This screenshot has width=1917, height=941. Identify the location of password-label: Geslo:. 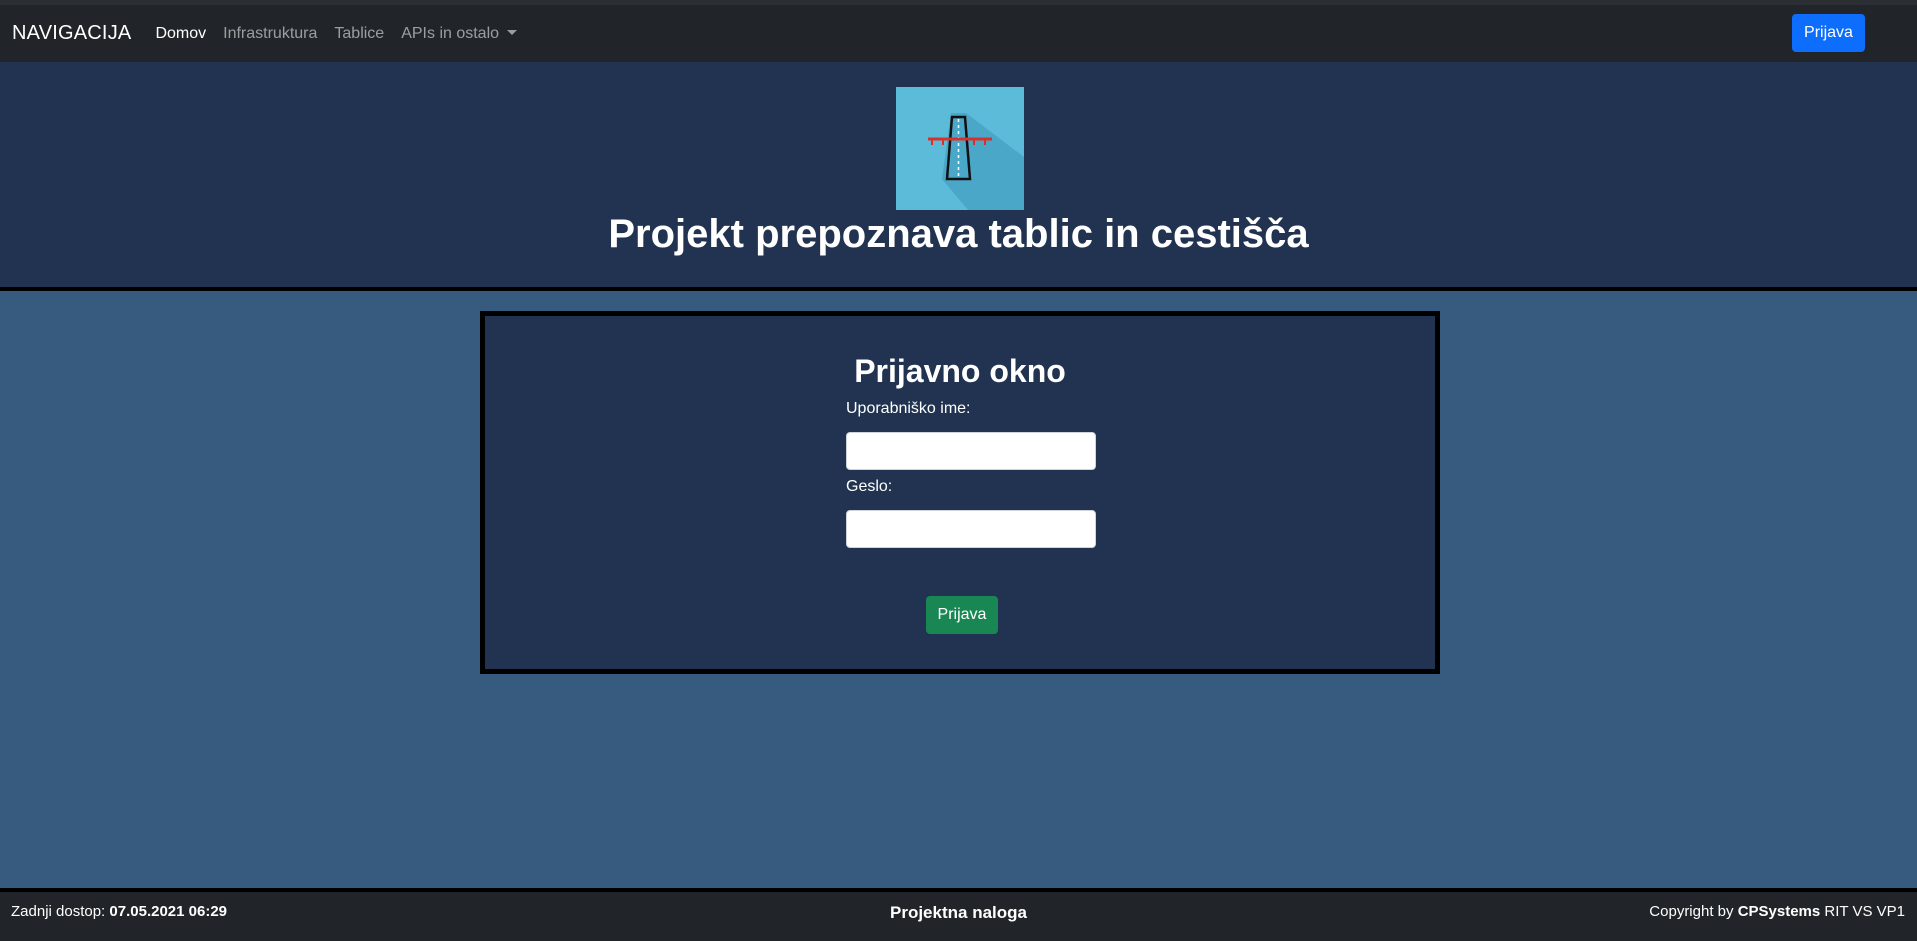
(869, 486).